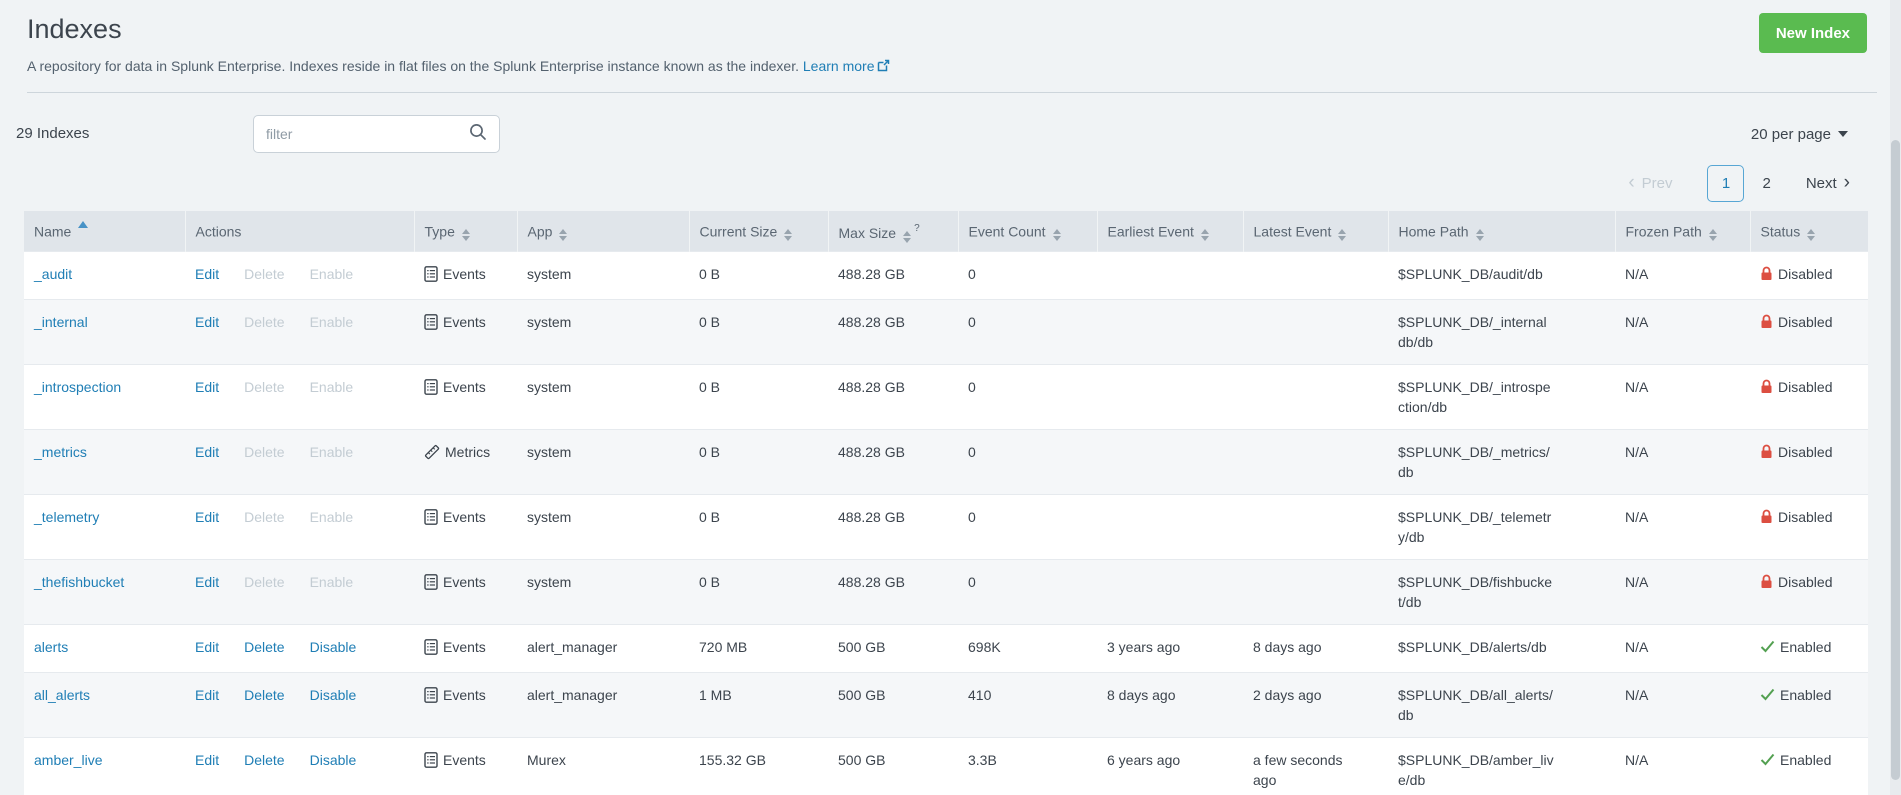 Image resolution: width=1901 pixels, height=795 pixels. I want to click on column-header-frozen-path: Frozen Path, so click(1682, 231).